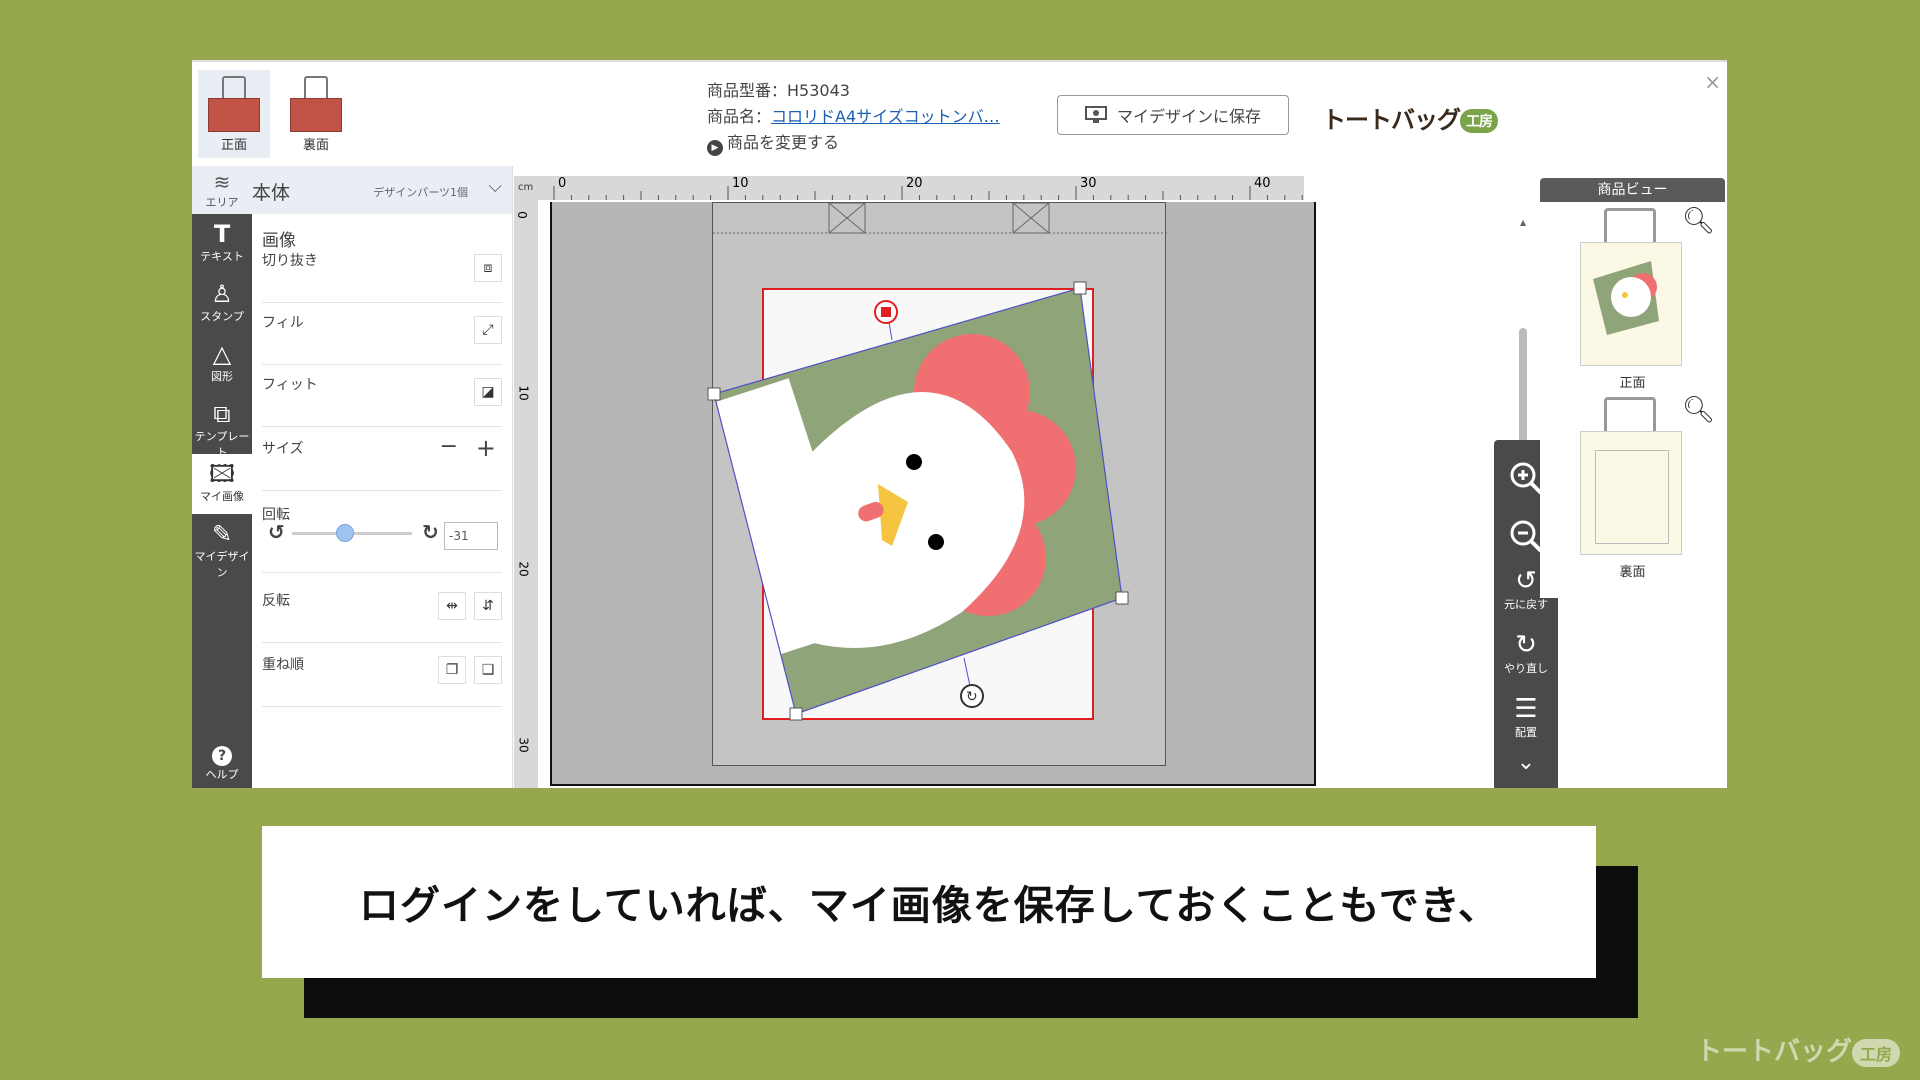 This screenshot has width=1920, height=1080. I want to click on monitor-icon, so click(1095, 114).